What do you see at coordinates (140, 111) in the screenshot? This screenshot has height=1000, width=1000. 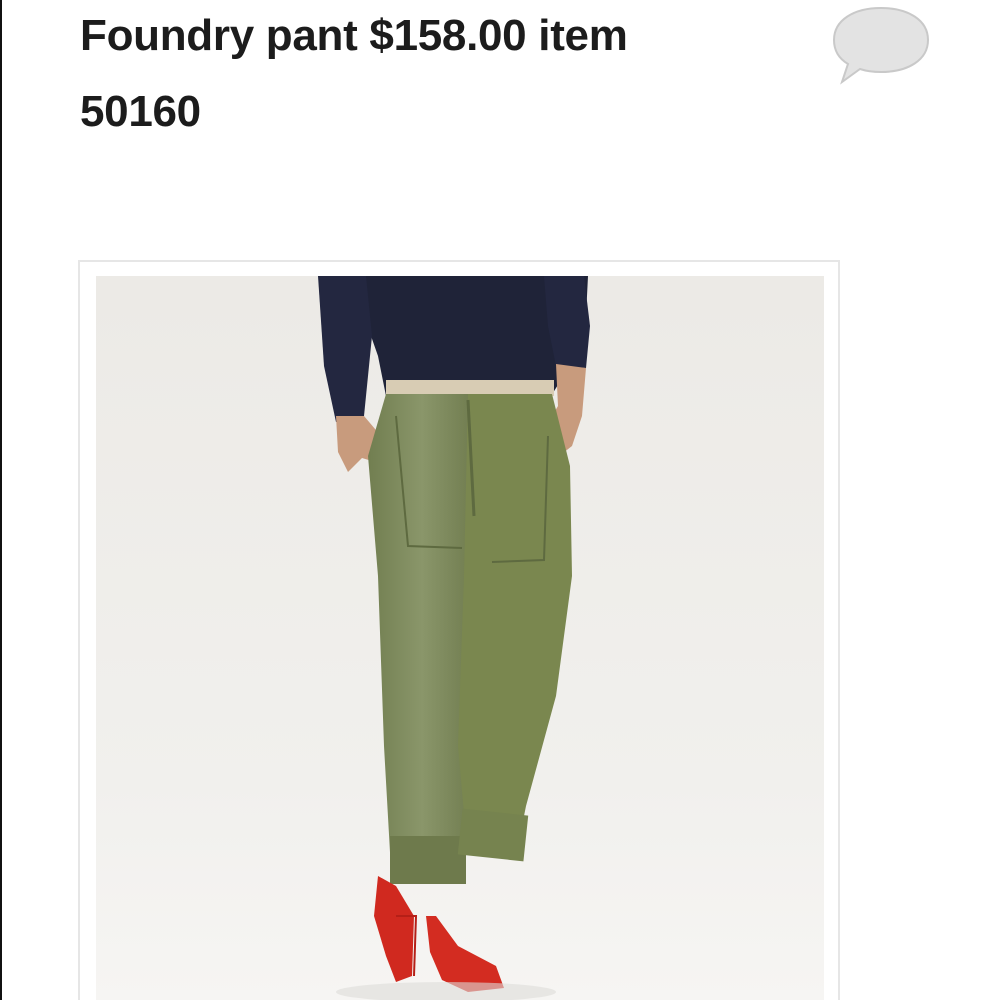 I see `listing-title-line-2: 50160` at bounding box center [140, 111].